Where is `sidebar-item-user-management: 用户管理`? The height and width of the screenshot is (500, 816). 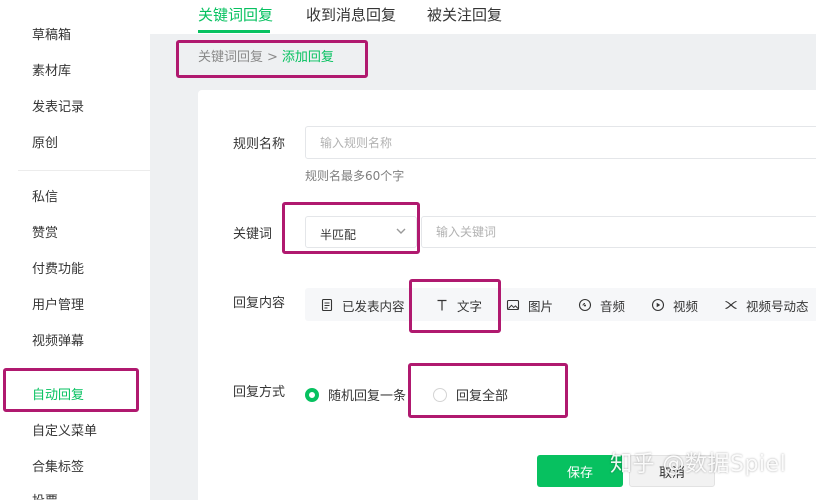
sidebar-item-user-management: 用户管理 is located at coordinates (58, 306).